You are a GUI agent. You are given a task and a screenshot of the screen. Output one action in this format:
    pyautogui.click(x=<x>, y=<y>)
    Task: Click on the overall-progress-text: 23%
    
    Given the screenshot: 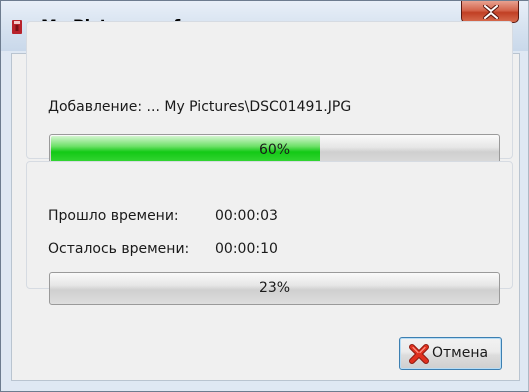 What is the action you would take?
    pyautogui.click(x=274, y=288)
    